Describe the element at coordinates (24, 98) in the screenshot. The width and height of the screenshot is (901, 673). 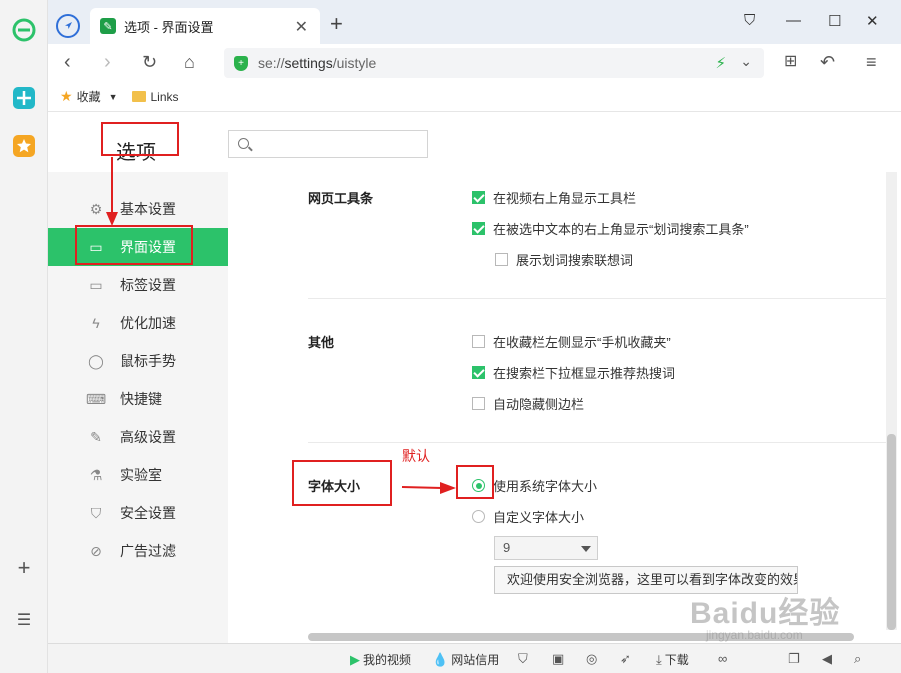
I see `plugin-icon` at that location.